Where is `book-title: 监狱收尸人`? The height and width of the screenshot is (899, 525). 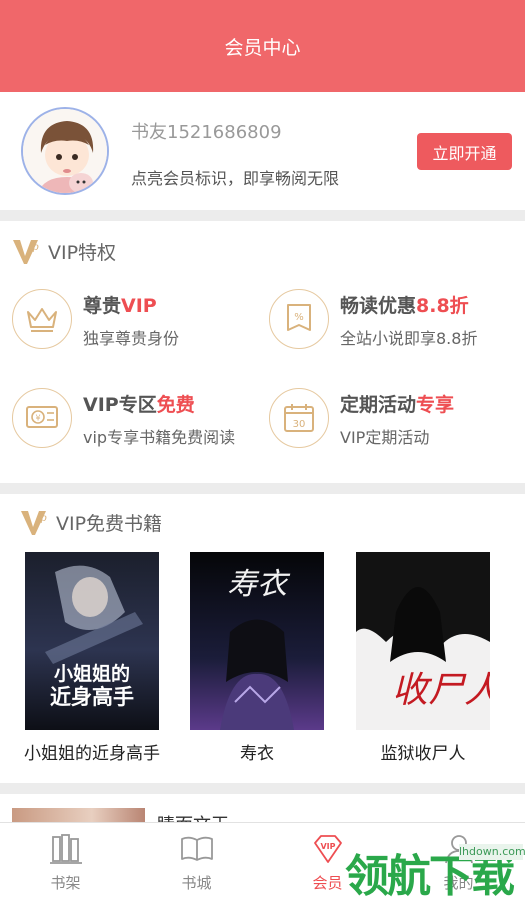
book-title: 监狱收尸人 is located at coordinates (423, 751).